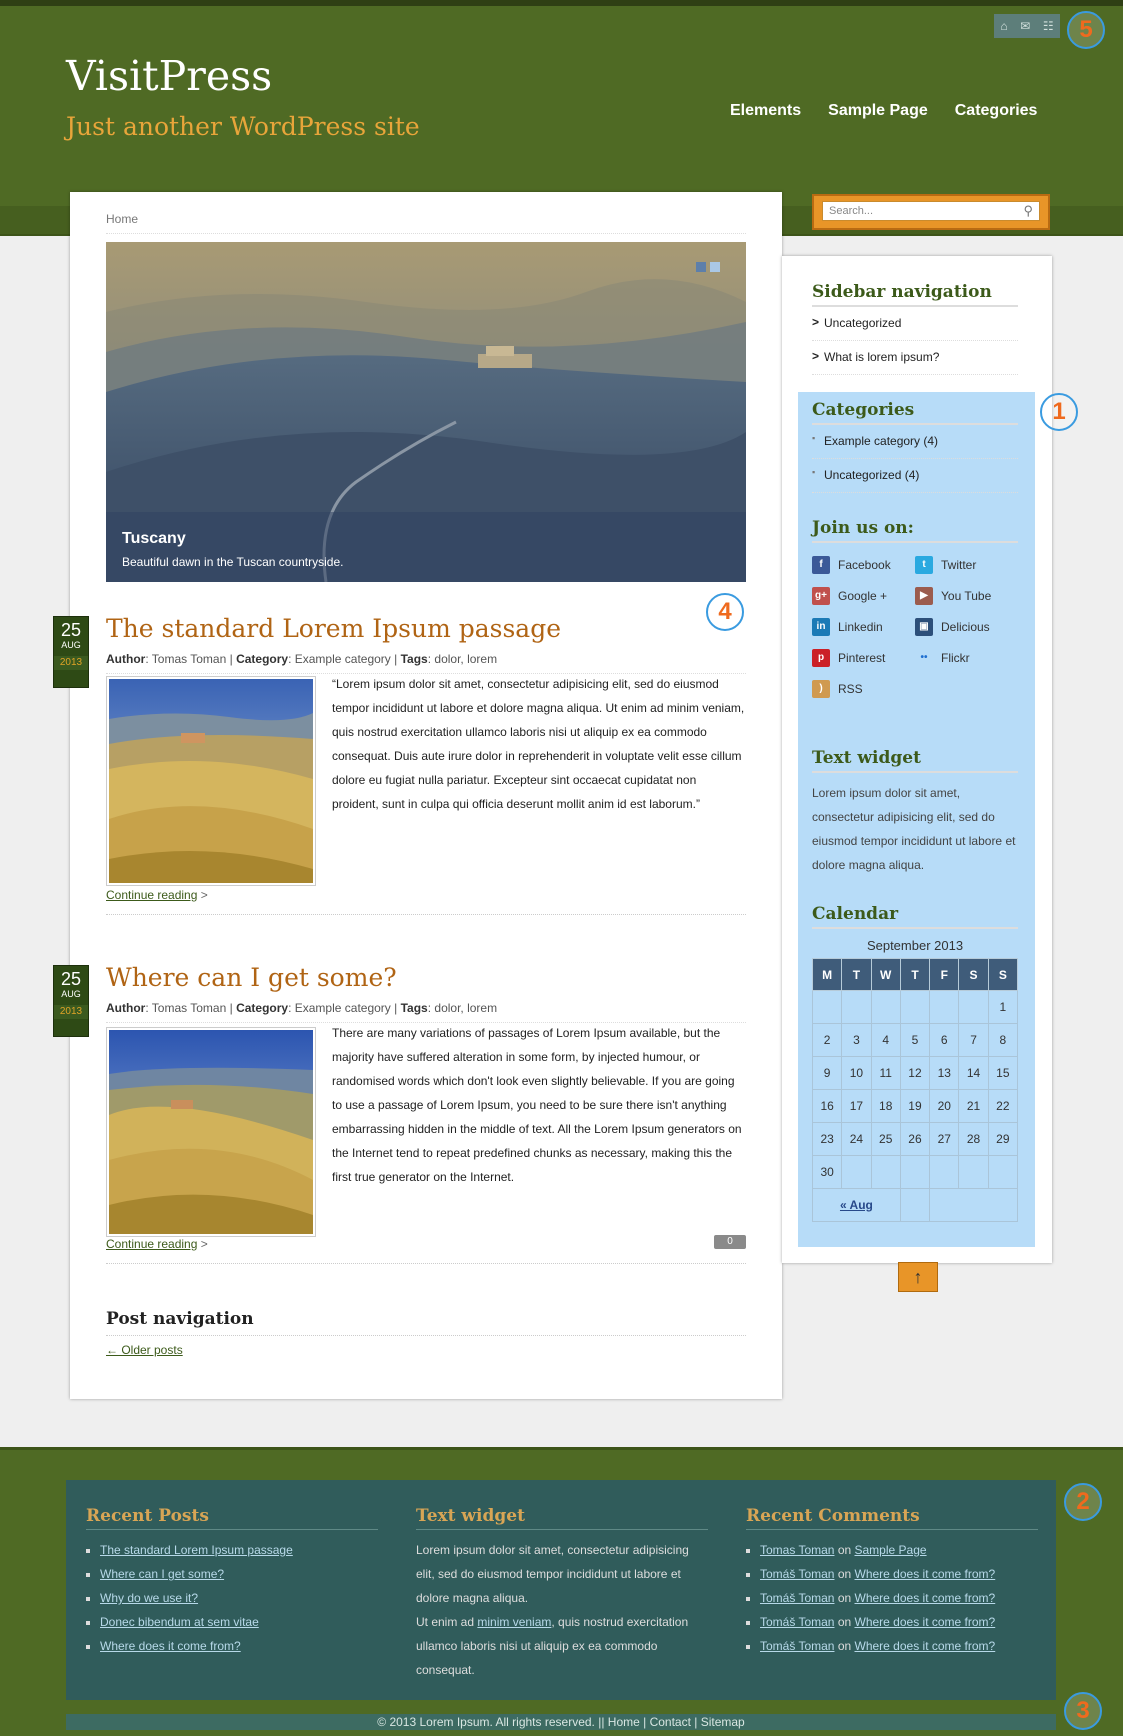 This screenshot has width=1123, height=1736. Describe the element at coordinates (915, 945) in the screenshot. I see `calendar-caption: September 2013` at that location.